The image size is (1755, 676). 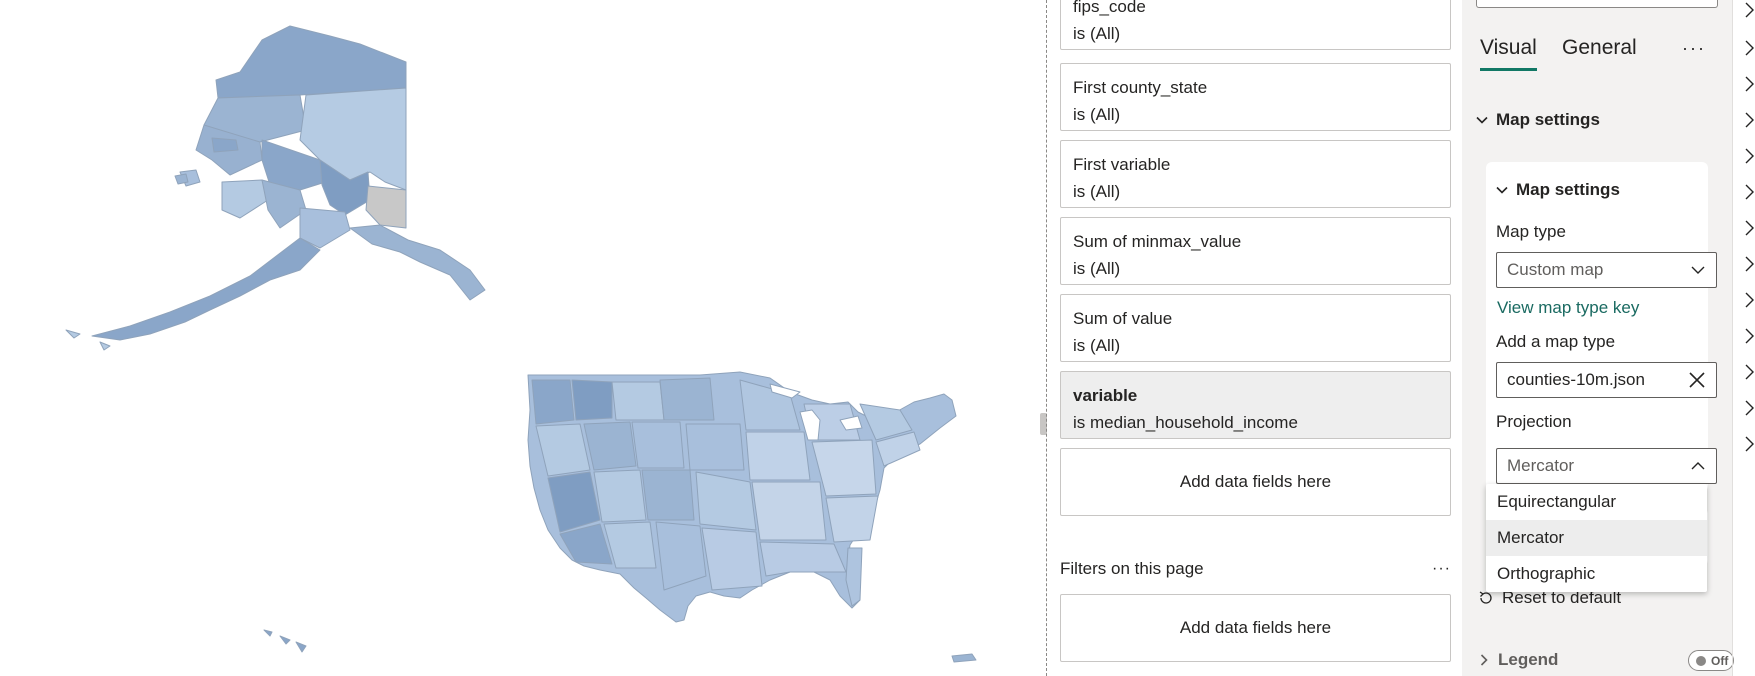 What do you see at coordinates (1140, 87) in the screenshot?
I see `filter-name: First county_state` at bounding box center [1140, 87].